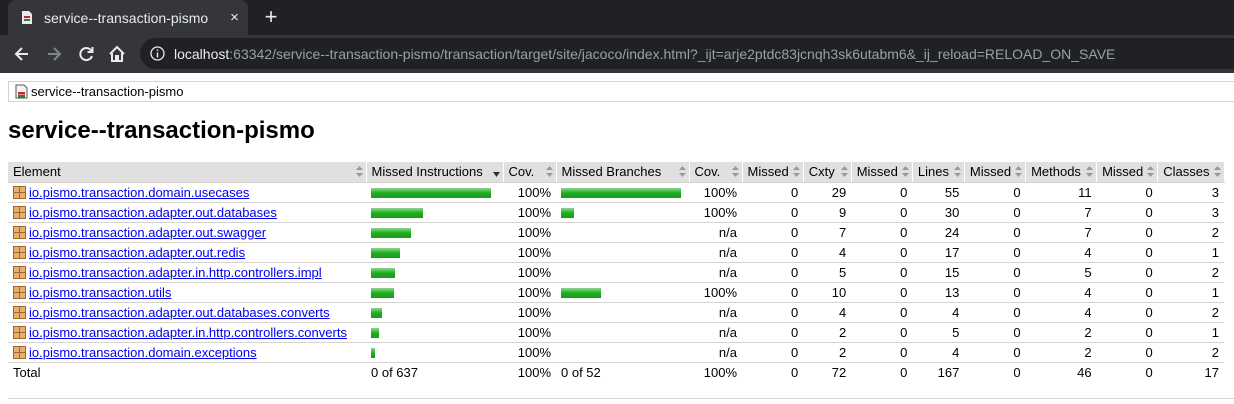 The image size is (1234, 404). Describe the element at coordinates (1186, 172) in the screenshot. I see `header-label: Classes` at that location.